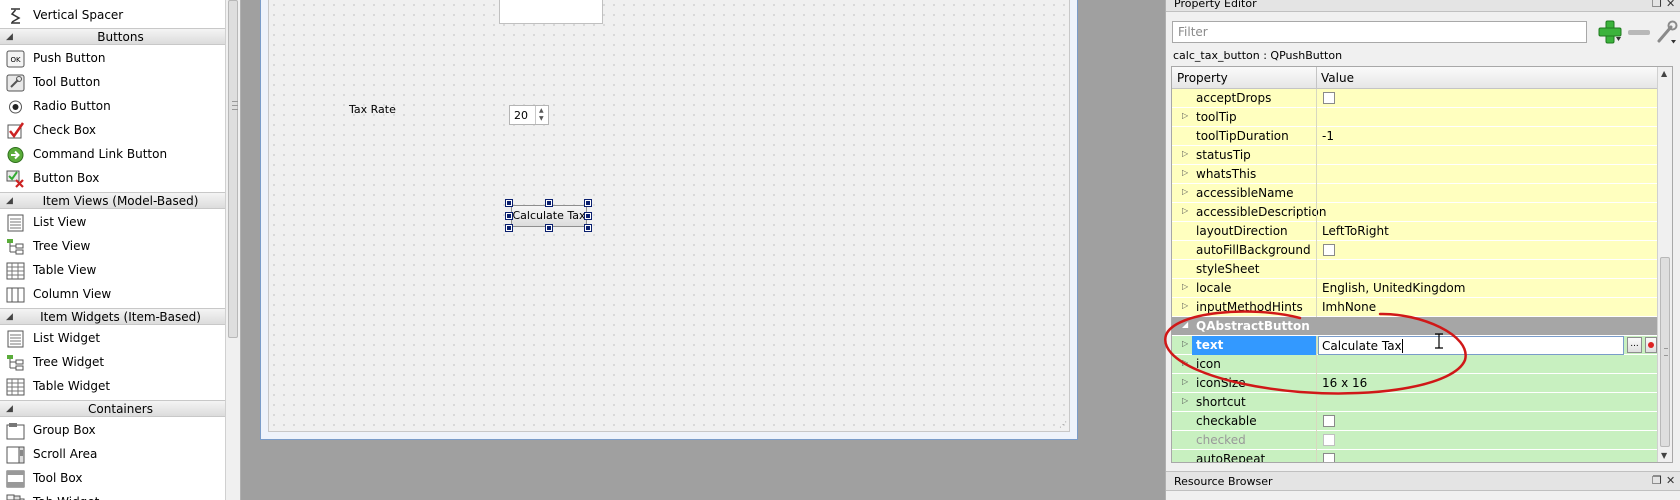  What do you see at coordinates (372, 109) in the screenshot?
I see `tax-rate-label: Tax Rate` at bounding box center [372, 109].